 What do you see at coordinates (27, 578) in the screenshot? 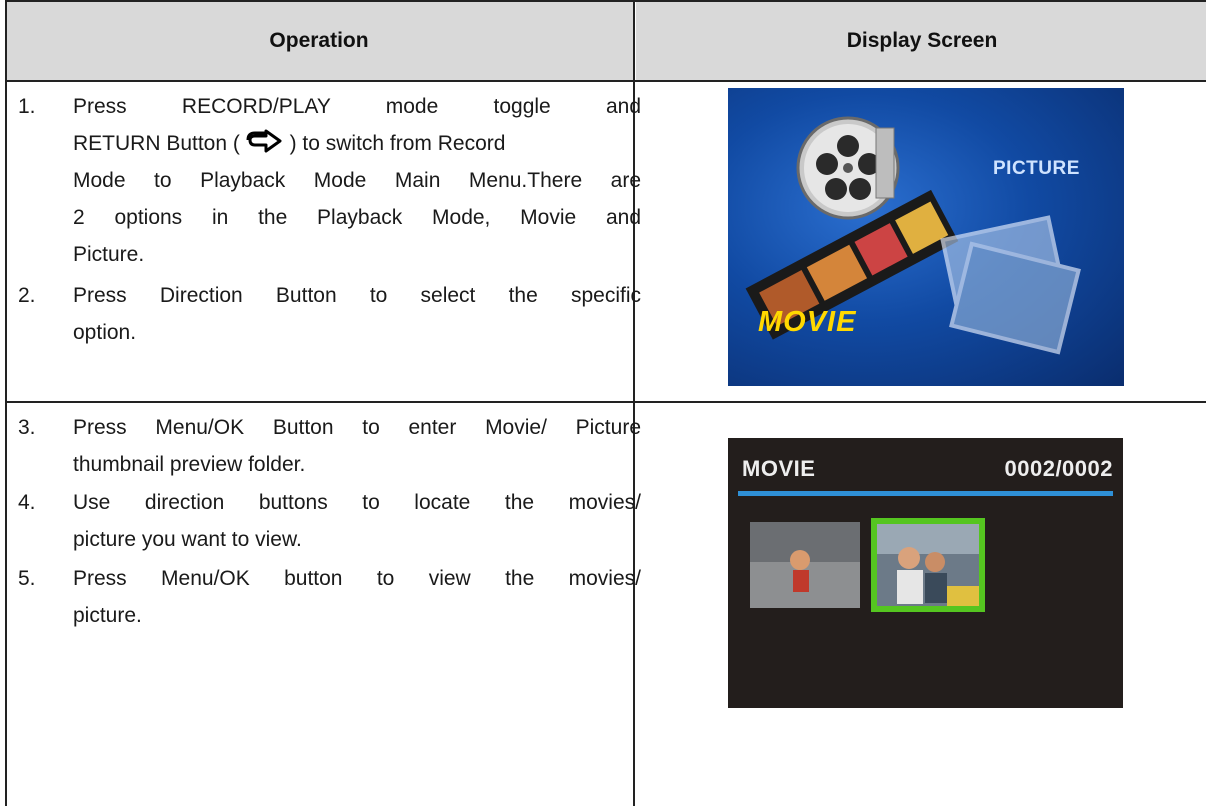
I see `step-number: 5.` at bounding box center [27, 578].